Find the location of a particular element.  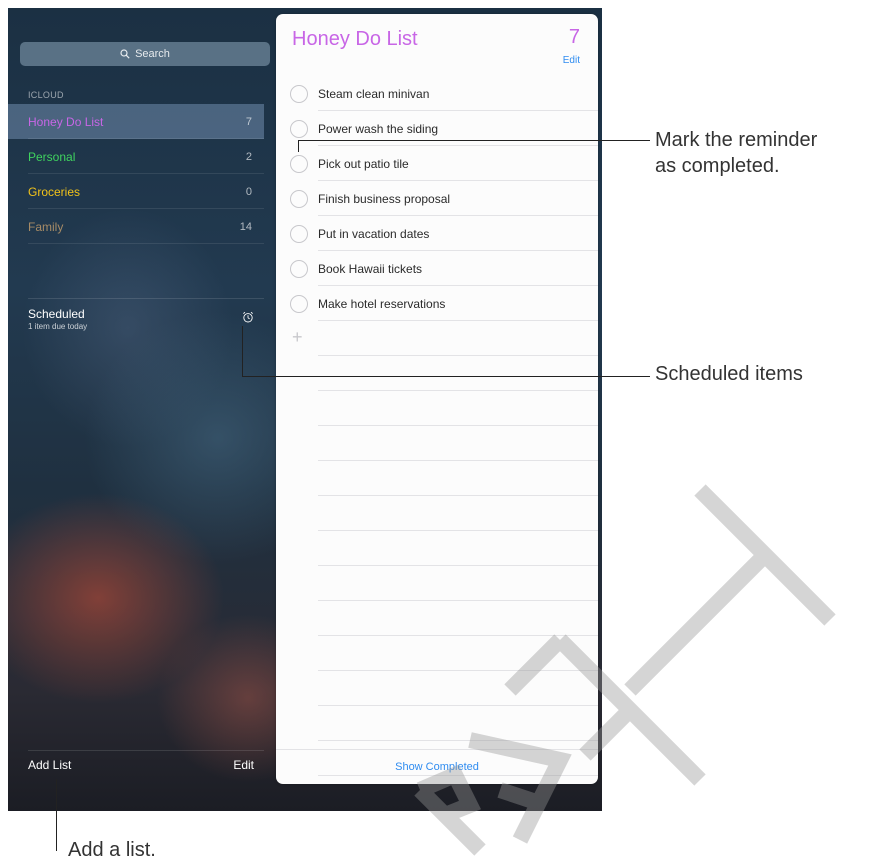

reminder-text: Book Hawaii tickets is located at coordinates (370, 269).